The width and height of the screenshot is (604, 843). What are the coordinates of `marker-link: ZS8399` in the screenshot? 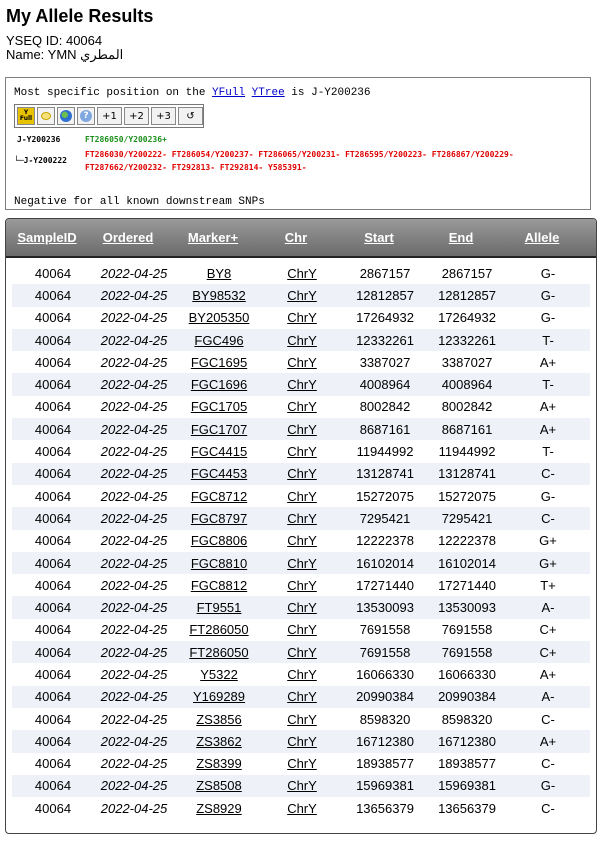 It's located at (219, 763).